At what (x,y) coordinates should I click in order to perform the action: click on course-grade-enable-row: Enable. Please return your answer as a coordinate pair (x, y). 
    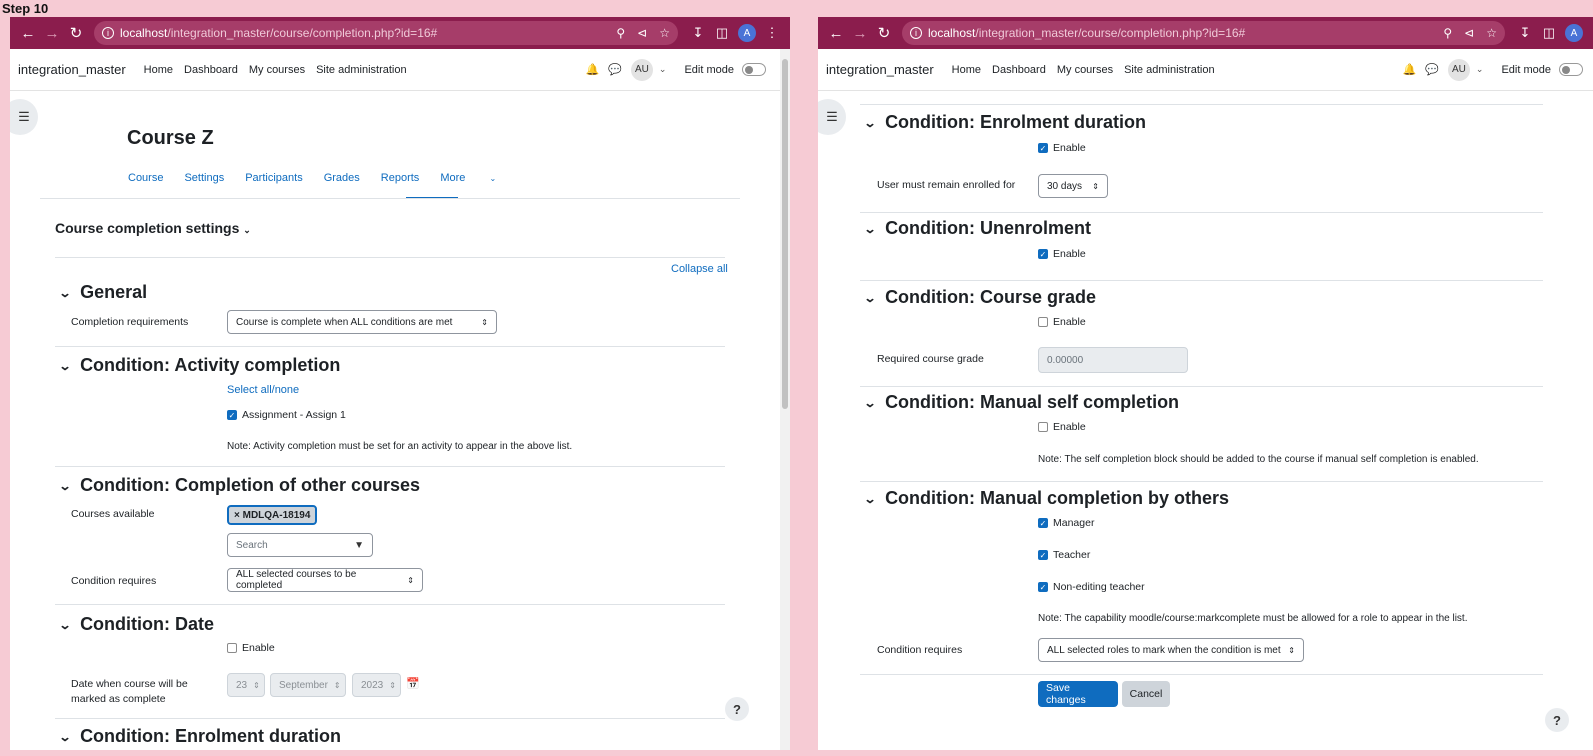
    Looking at the image, I should click on (1062, 322).